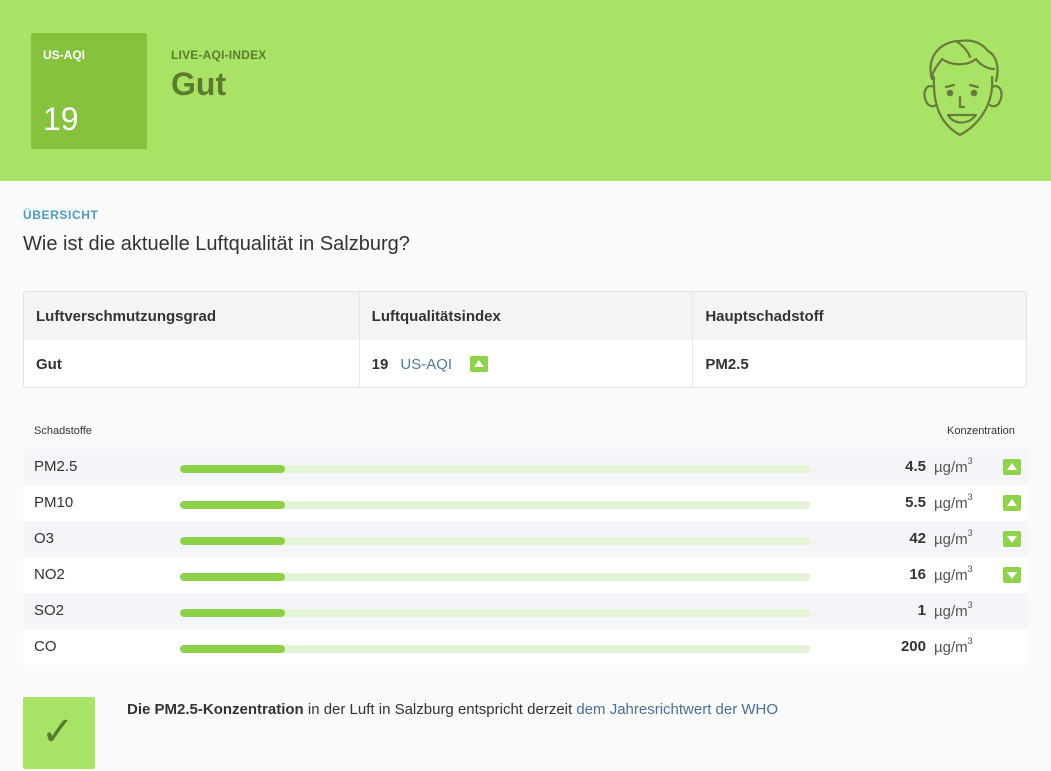  I want to click on aqi-badge: US-AQI 19, so click(89, 91).